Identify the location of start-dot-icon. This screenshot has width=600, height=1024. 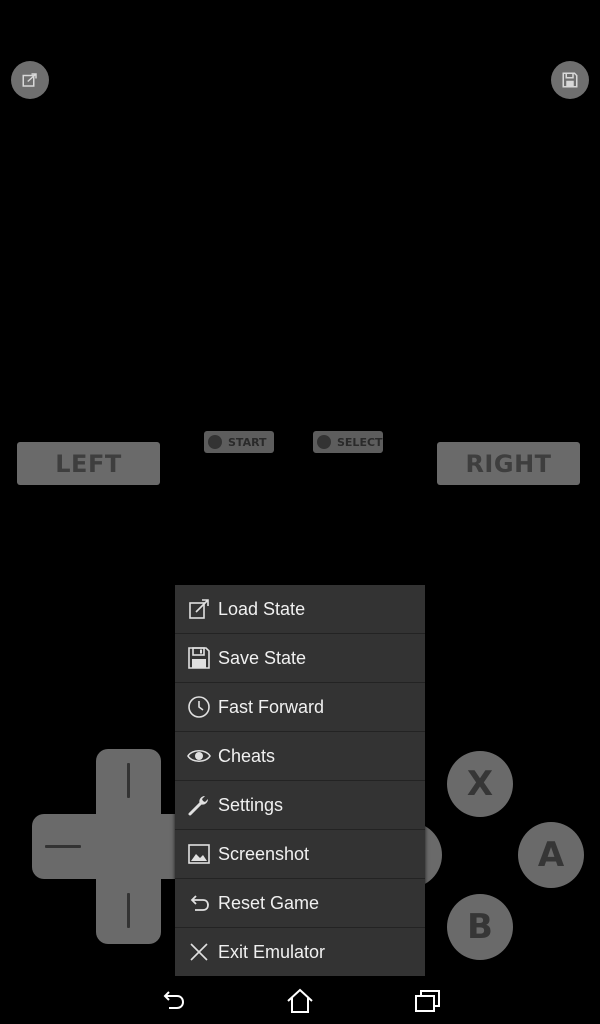
(215, 442).